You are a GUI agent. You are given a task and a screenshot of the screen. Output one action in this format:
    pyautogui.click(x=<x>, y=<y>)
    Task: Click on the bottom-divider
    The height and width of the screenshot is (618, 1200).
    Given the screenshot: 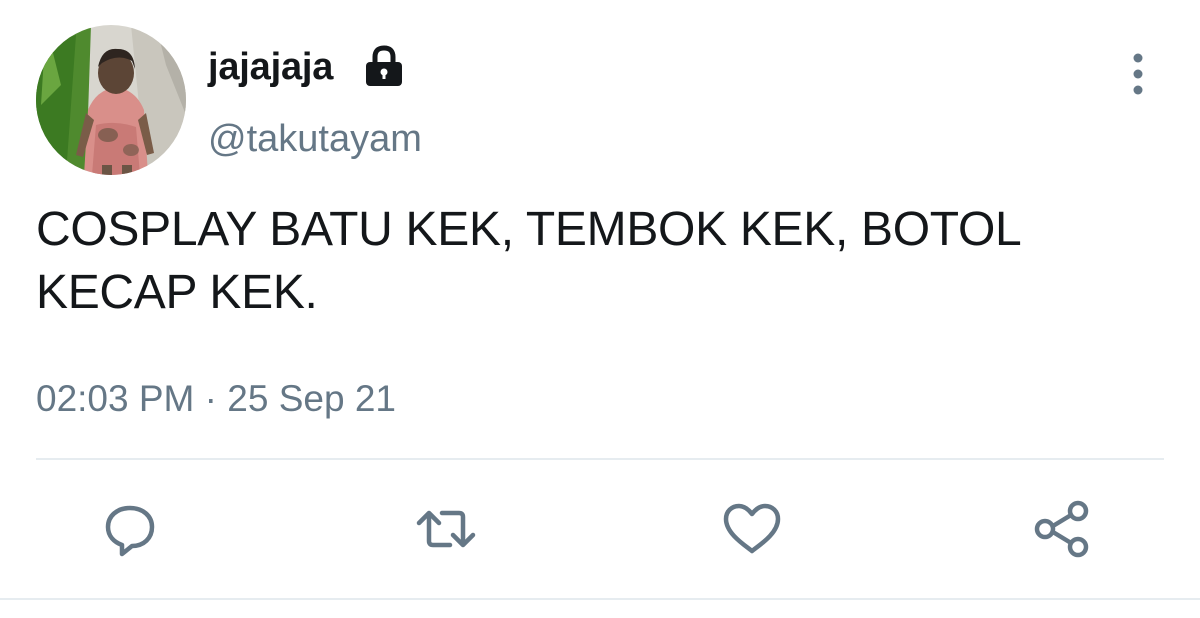 What is the action you would take?
    pyautogui.click(x=600, y=599)
    